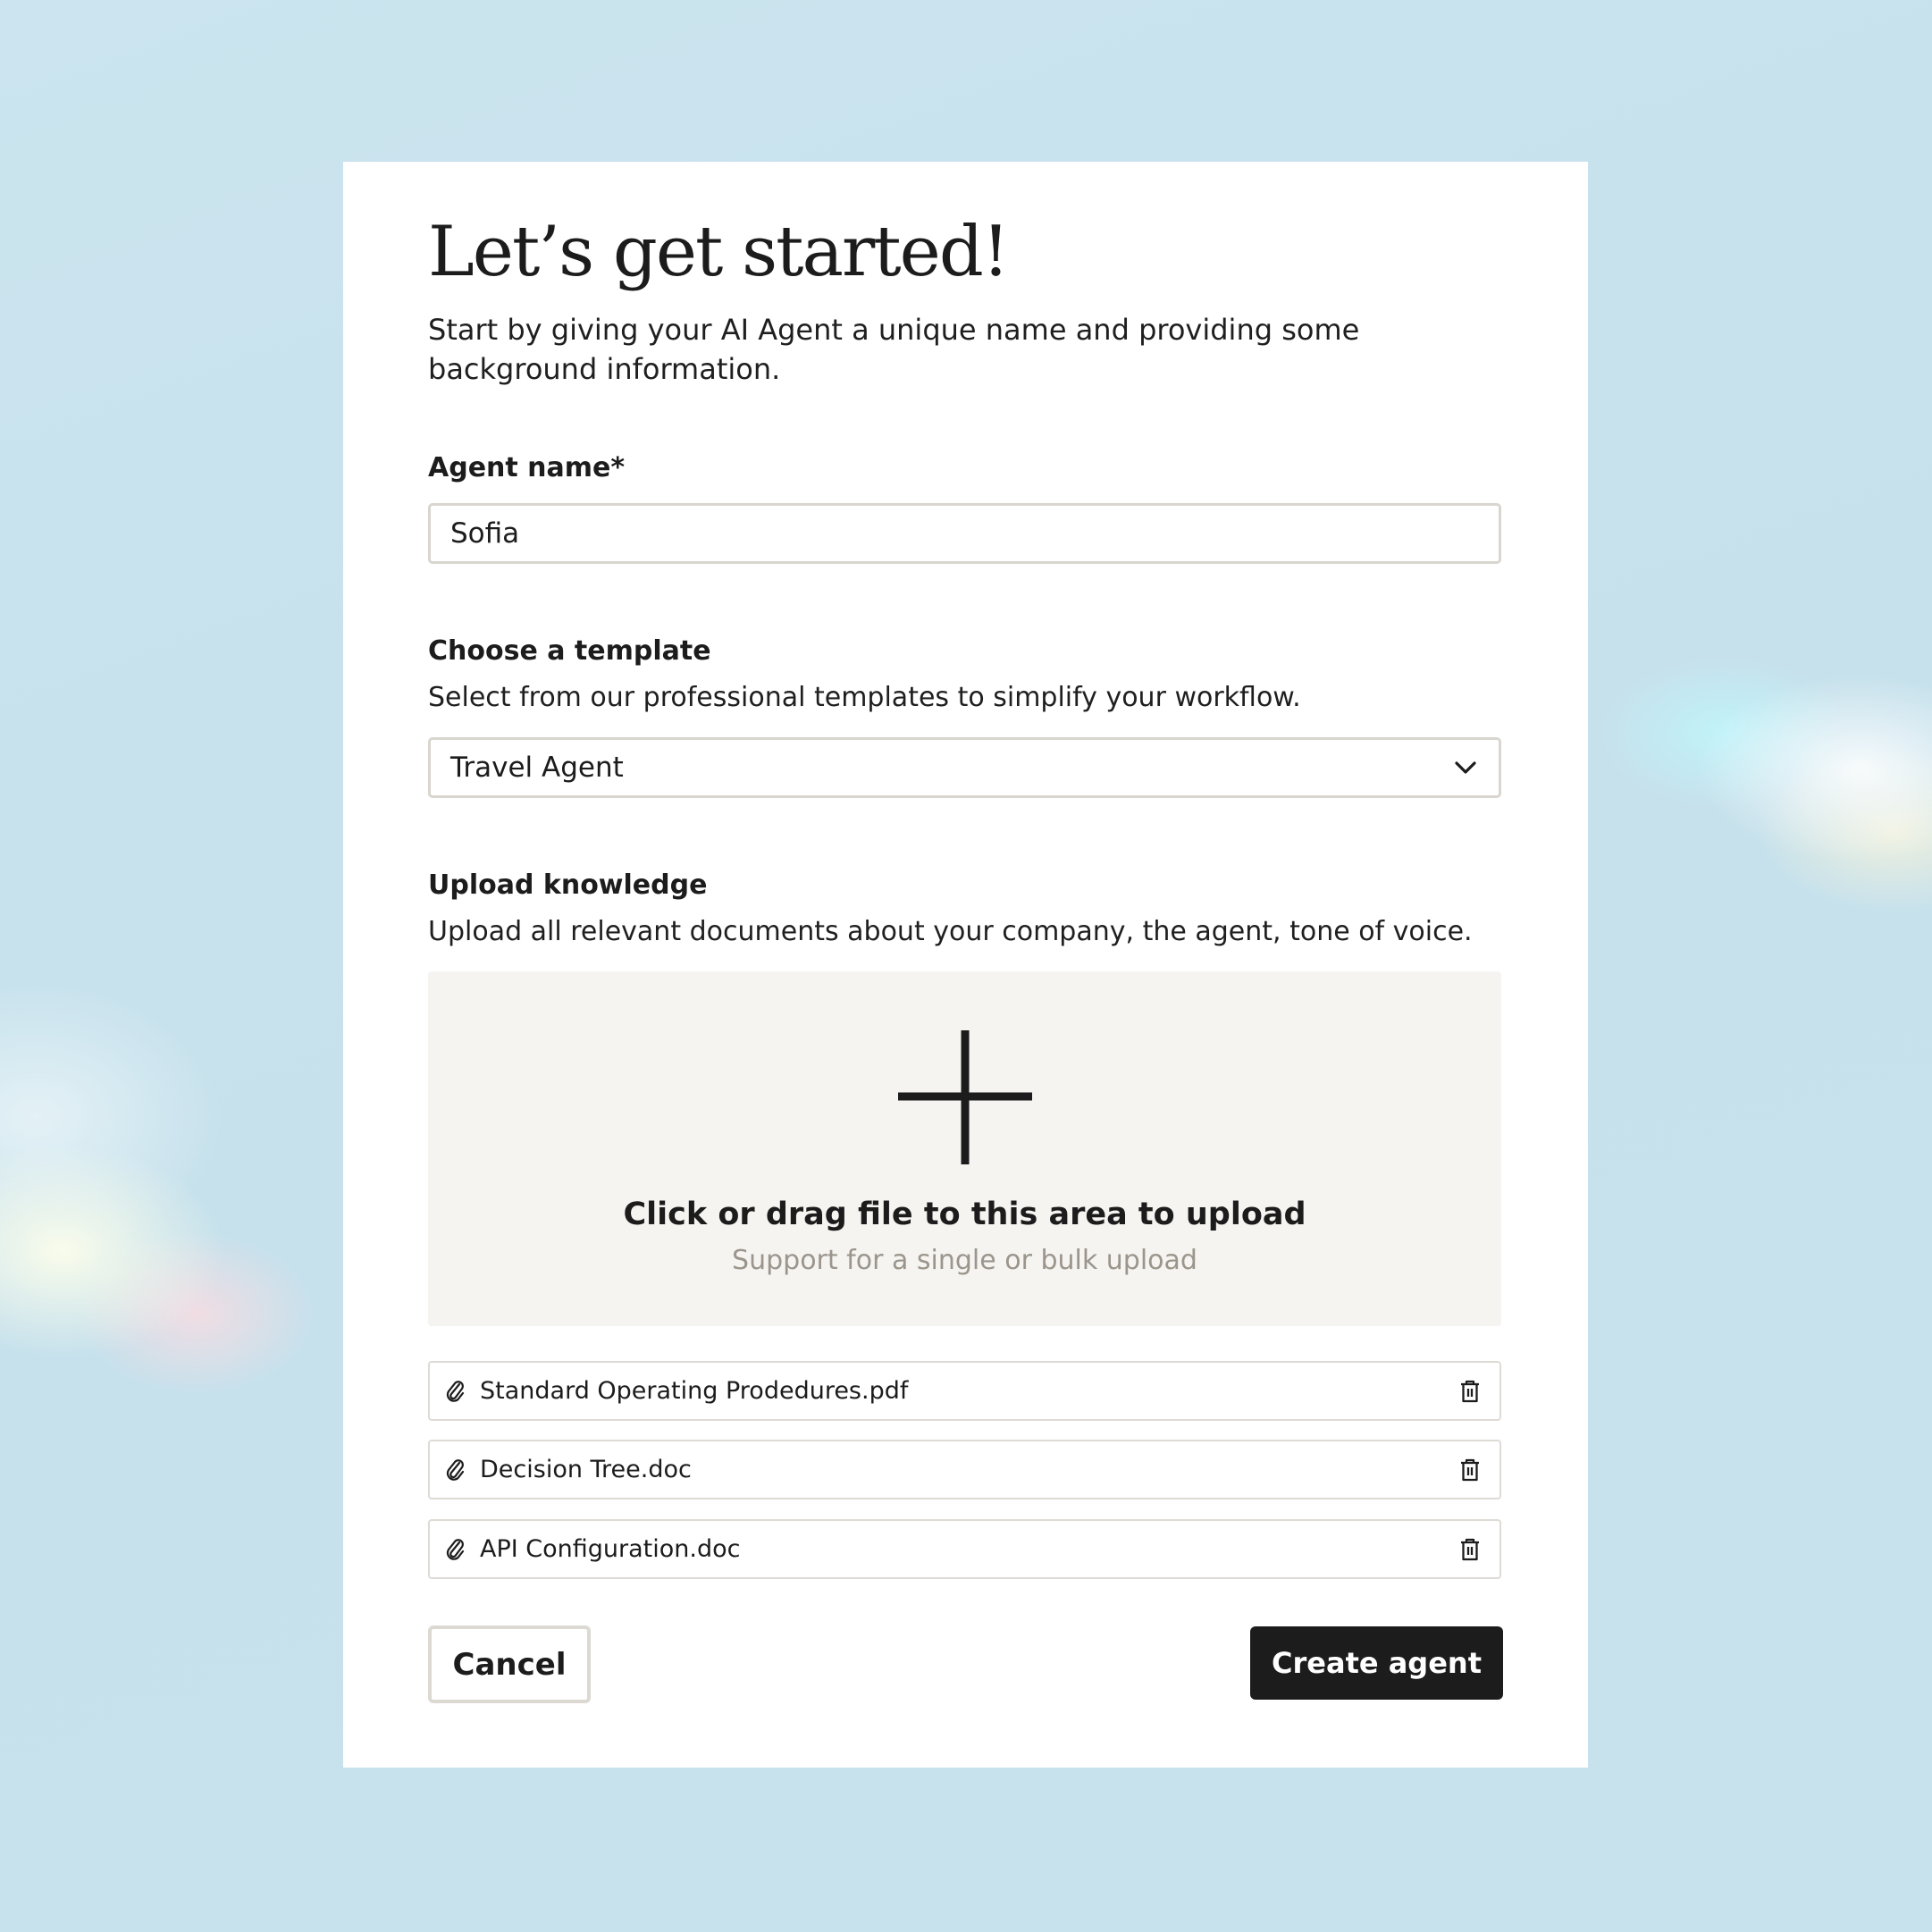  I want to click on uploaded-file-item: API Configuration.doc, so click(964, 1549).